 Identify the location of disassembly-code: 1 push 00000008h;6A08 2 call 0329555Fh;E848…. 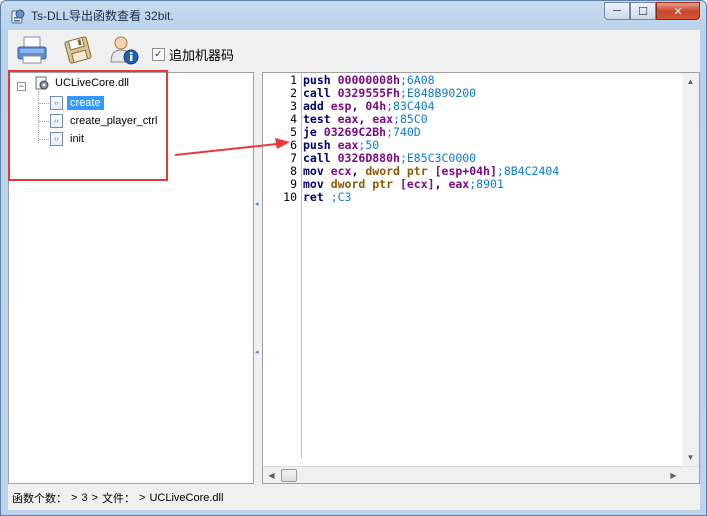
(411, 139).